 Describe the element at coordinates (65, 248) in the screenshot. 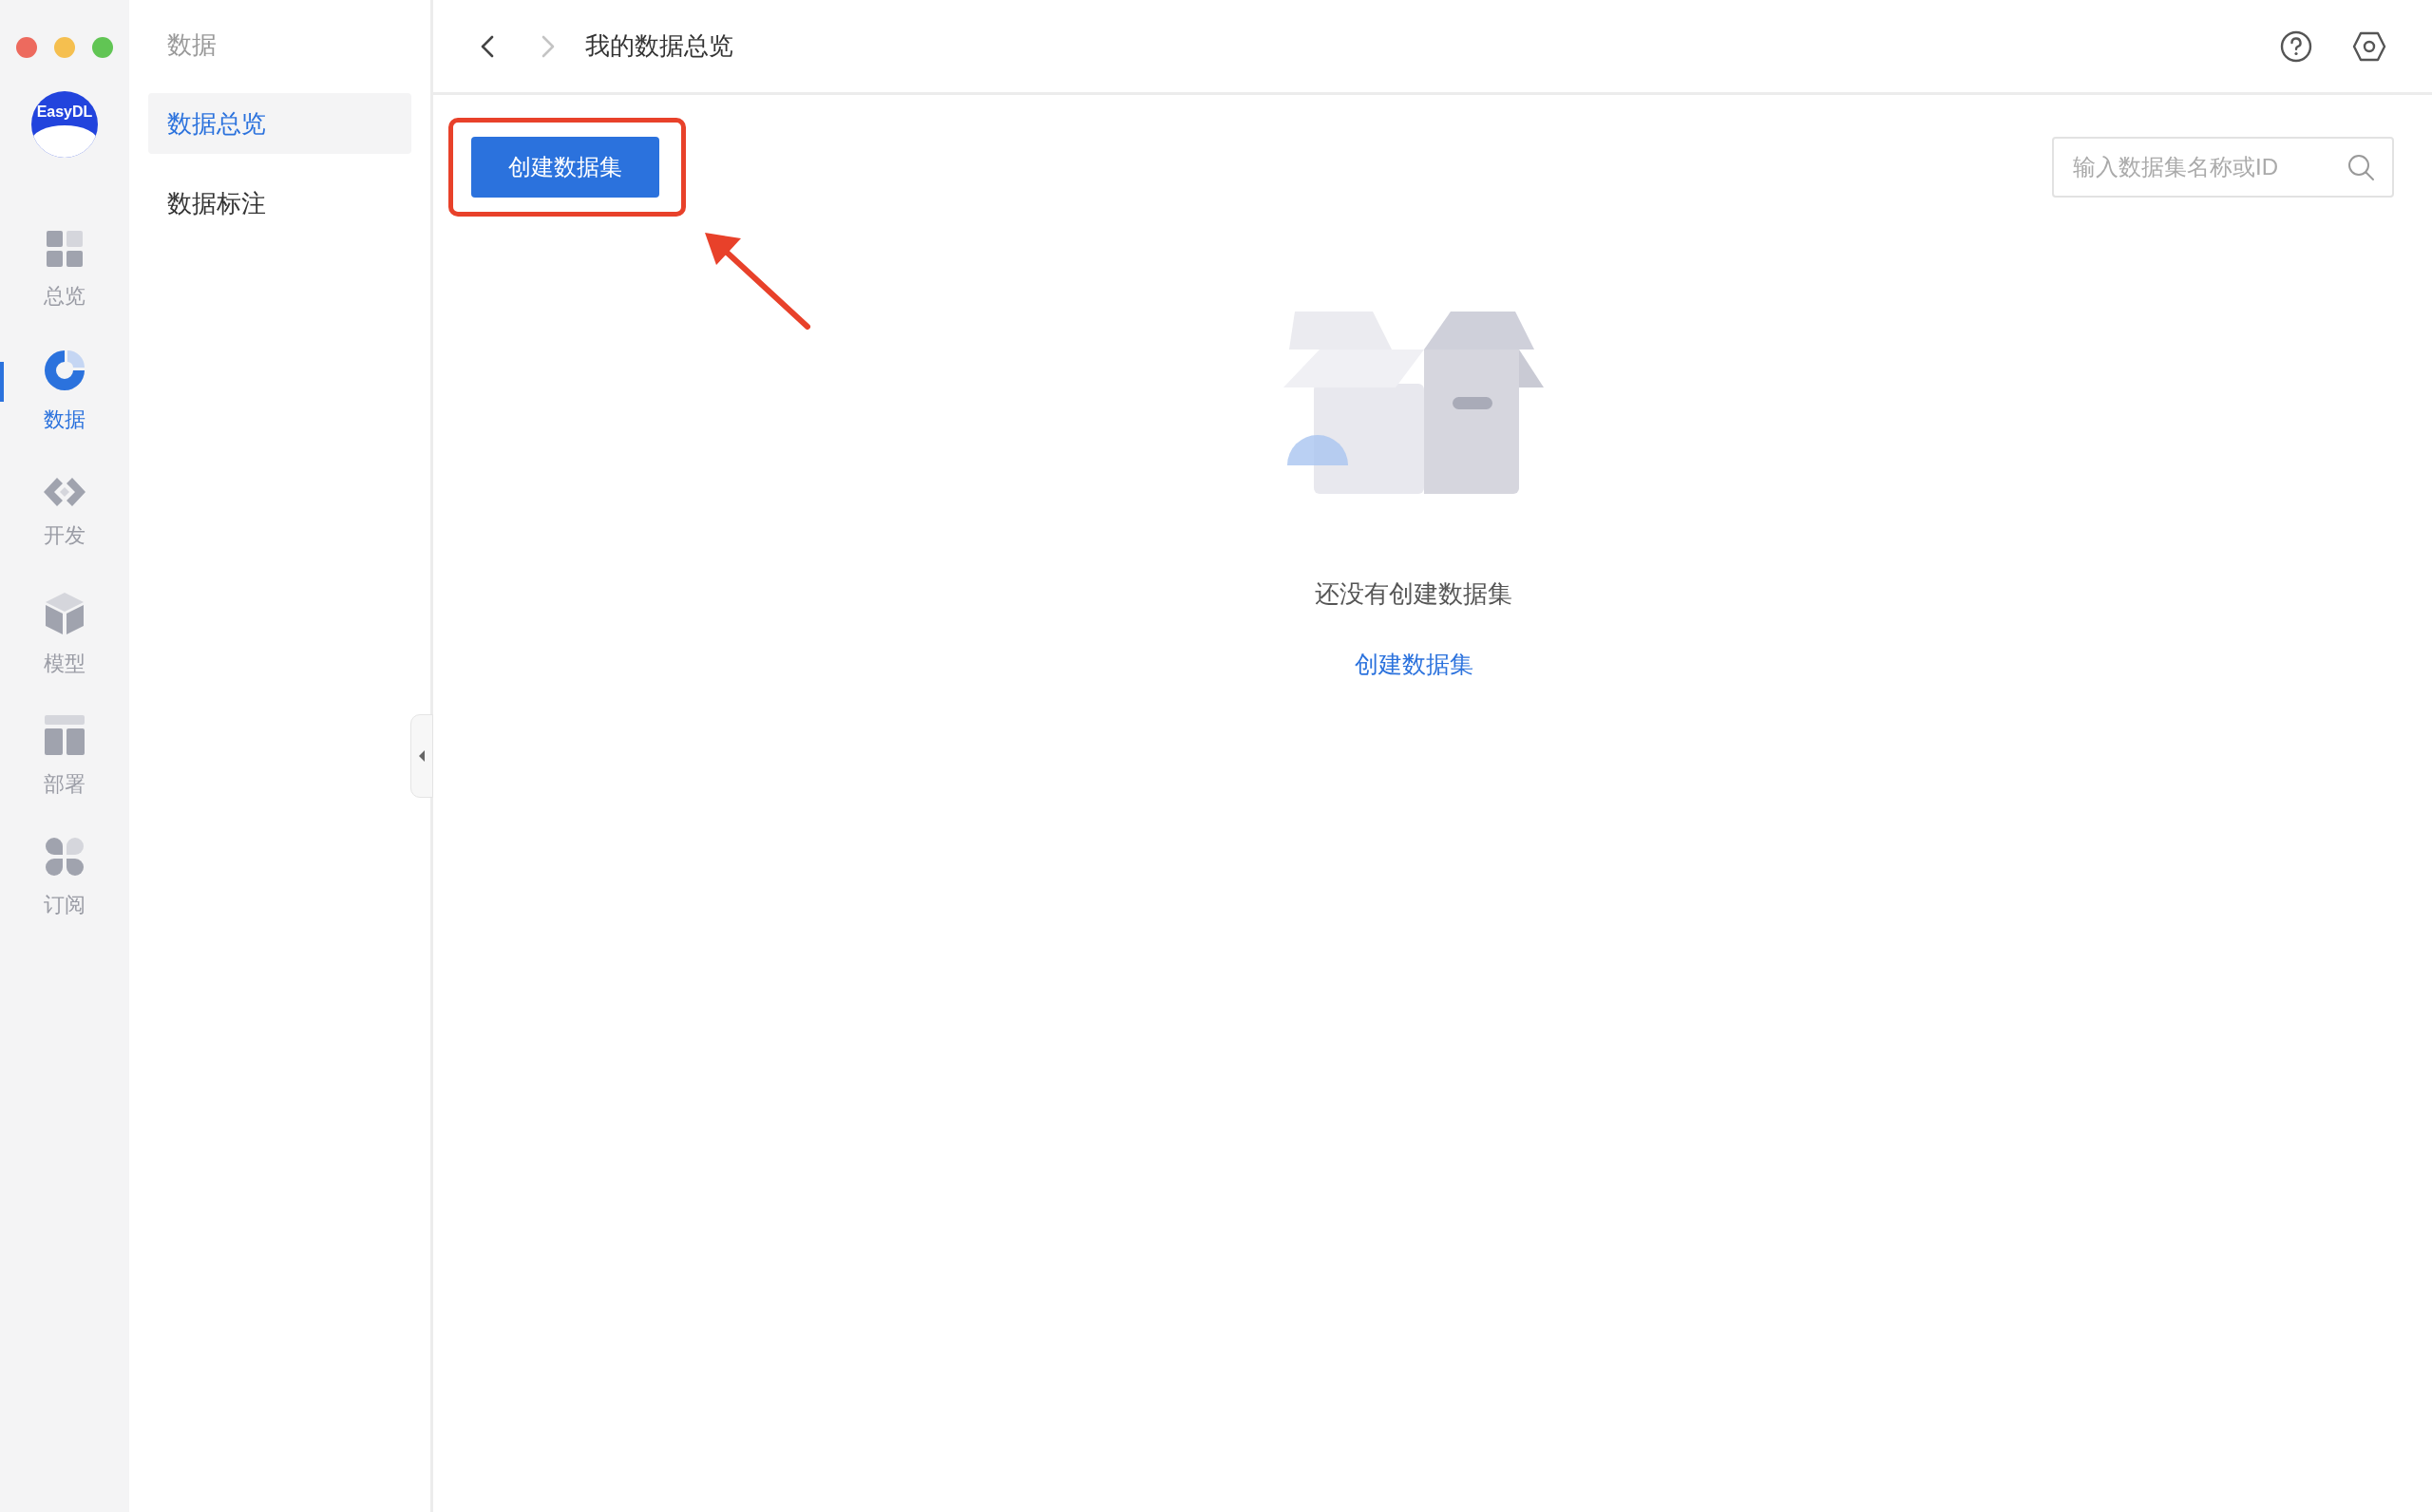

I see `grid-icon` at that location.